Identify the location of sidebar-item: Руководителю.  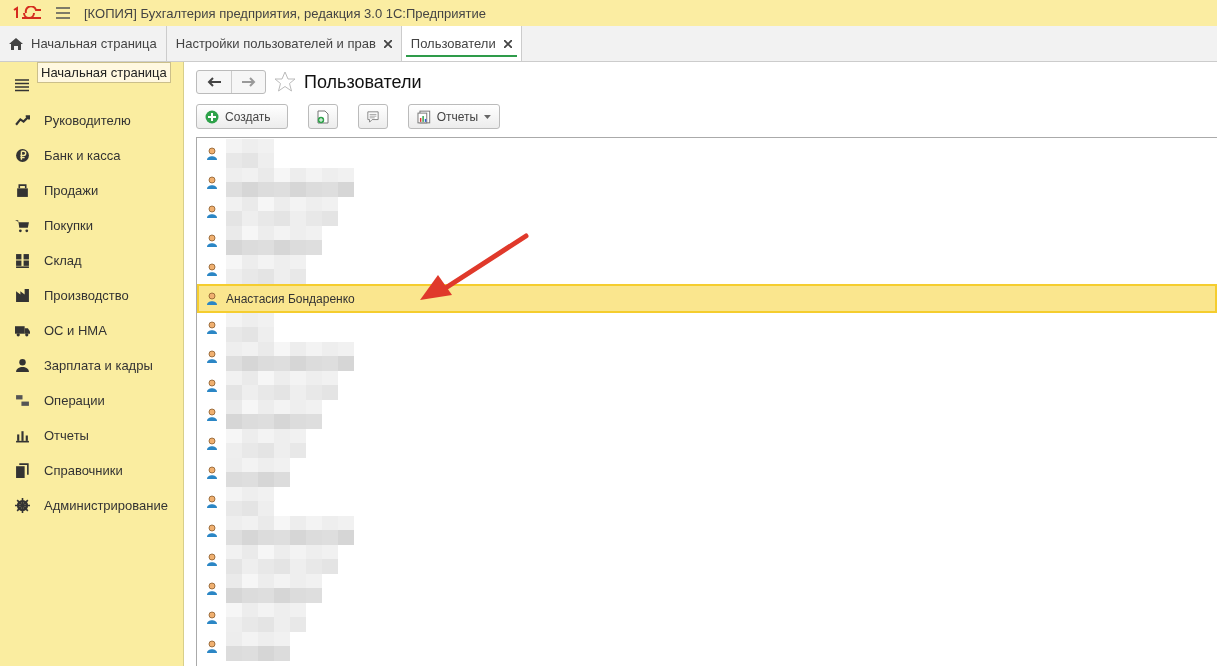
(91, 120).